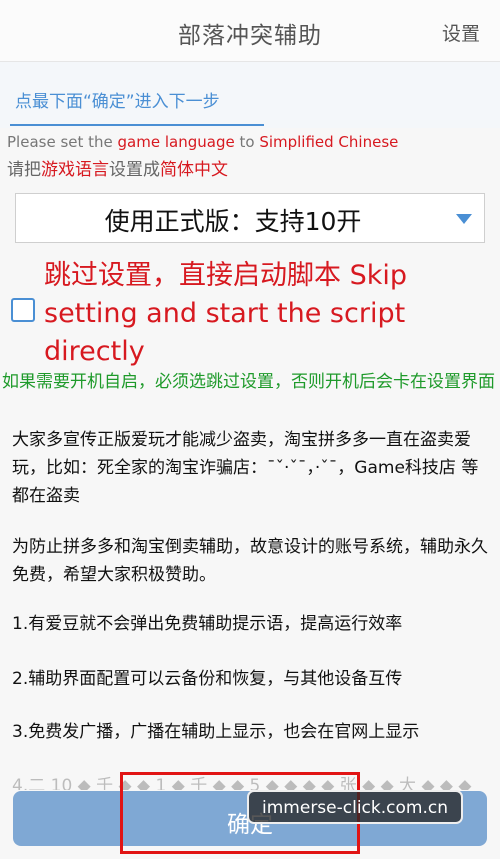 This screenshot has width=500, height=859. Describe the element at coordinates (117, 170) in the screenshot. I see `language-hint-chinese: 请把游戏语言设置成简体中文` at that location.